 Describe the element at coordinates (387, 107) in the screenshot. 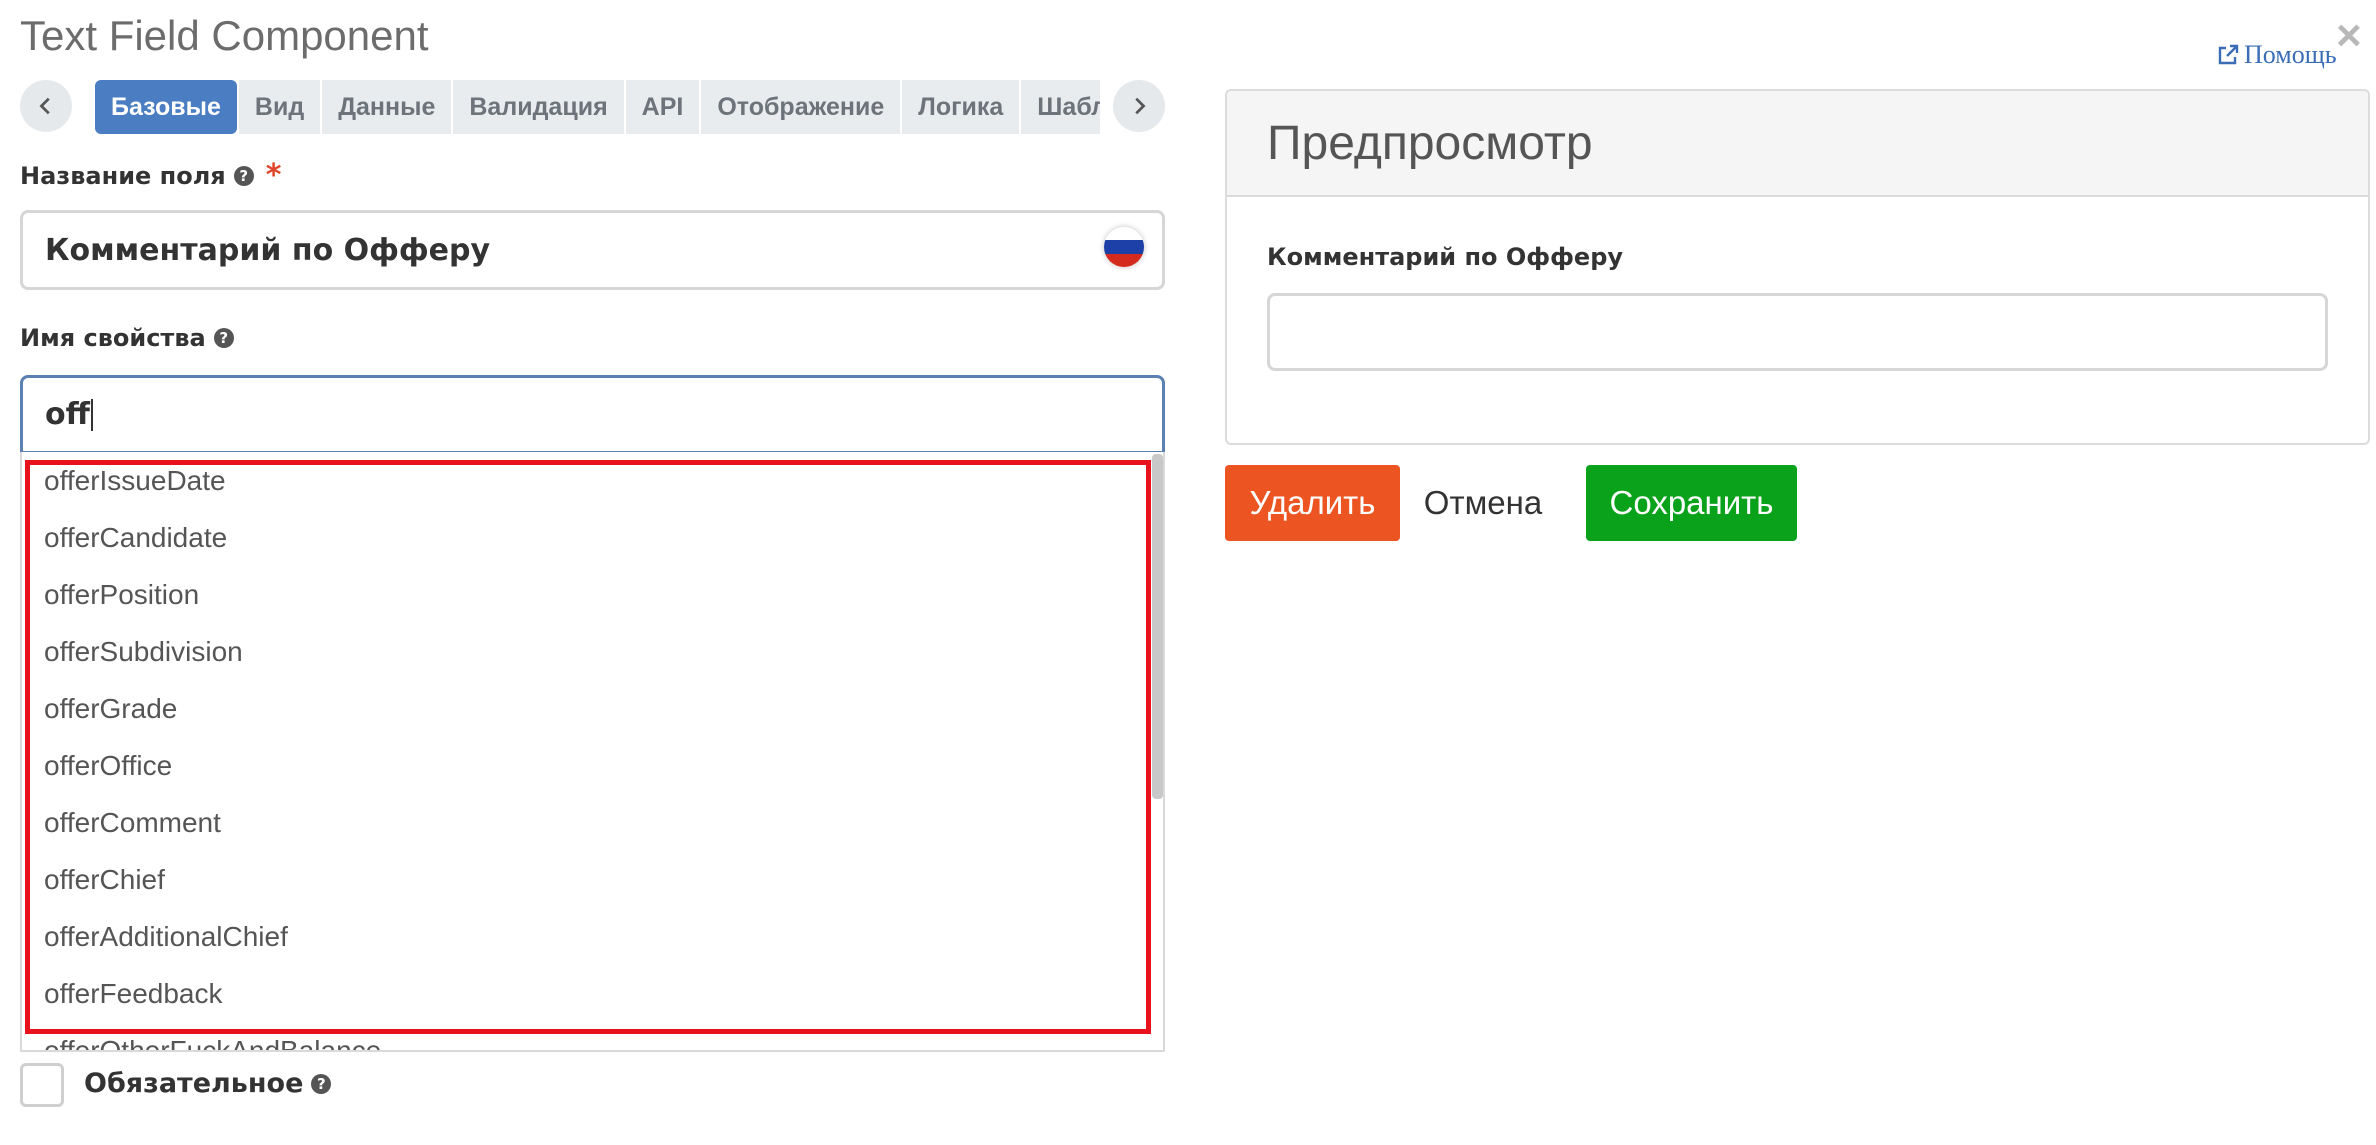

I see `tab-data: Данные` at that location.